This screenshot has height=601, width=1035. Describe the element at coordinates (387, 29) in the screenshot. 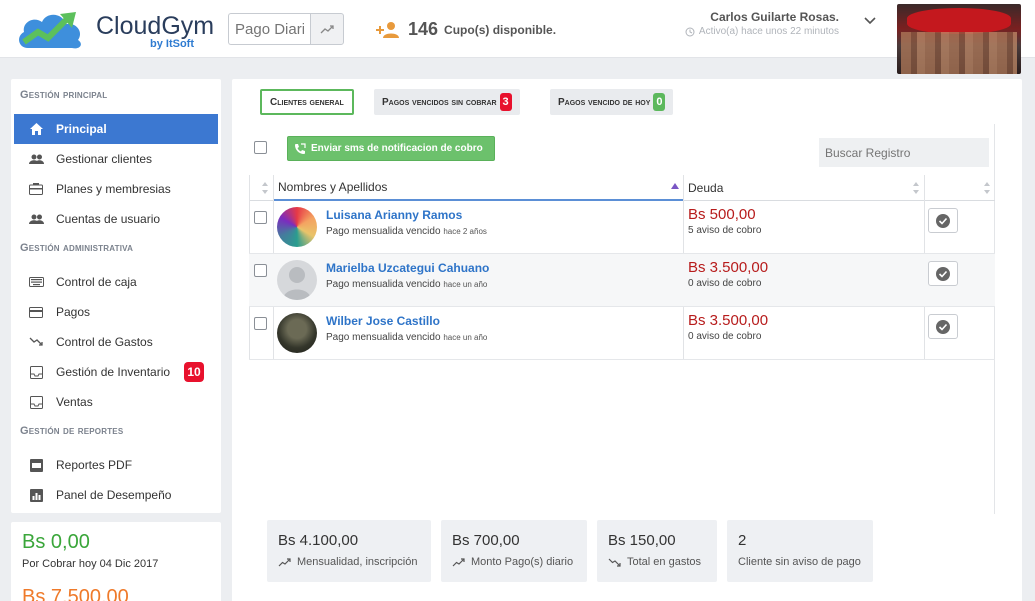

I see `users-add-icon` at that location.